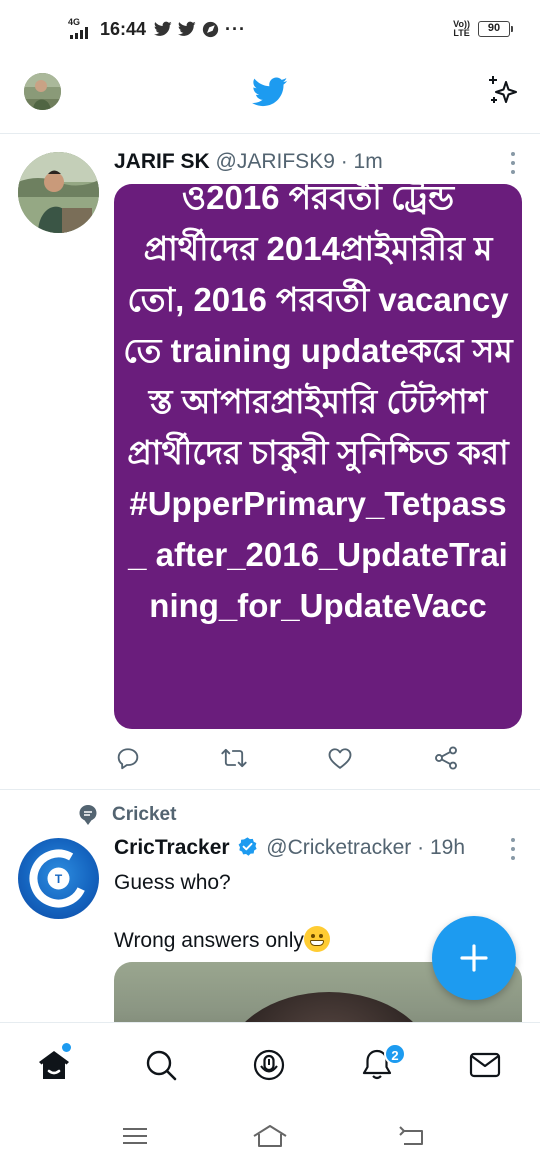 The width and height of the screenshot is (540, 1170). I want to click on svg-text: T, so click(59, 879).